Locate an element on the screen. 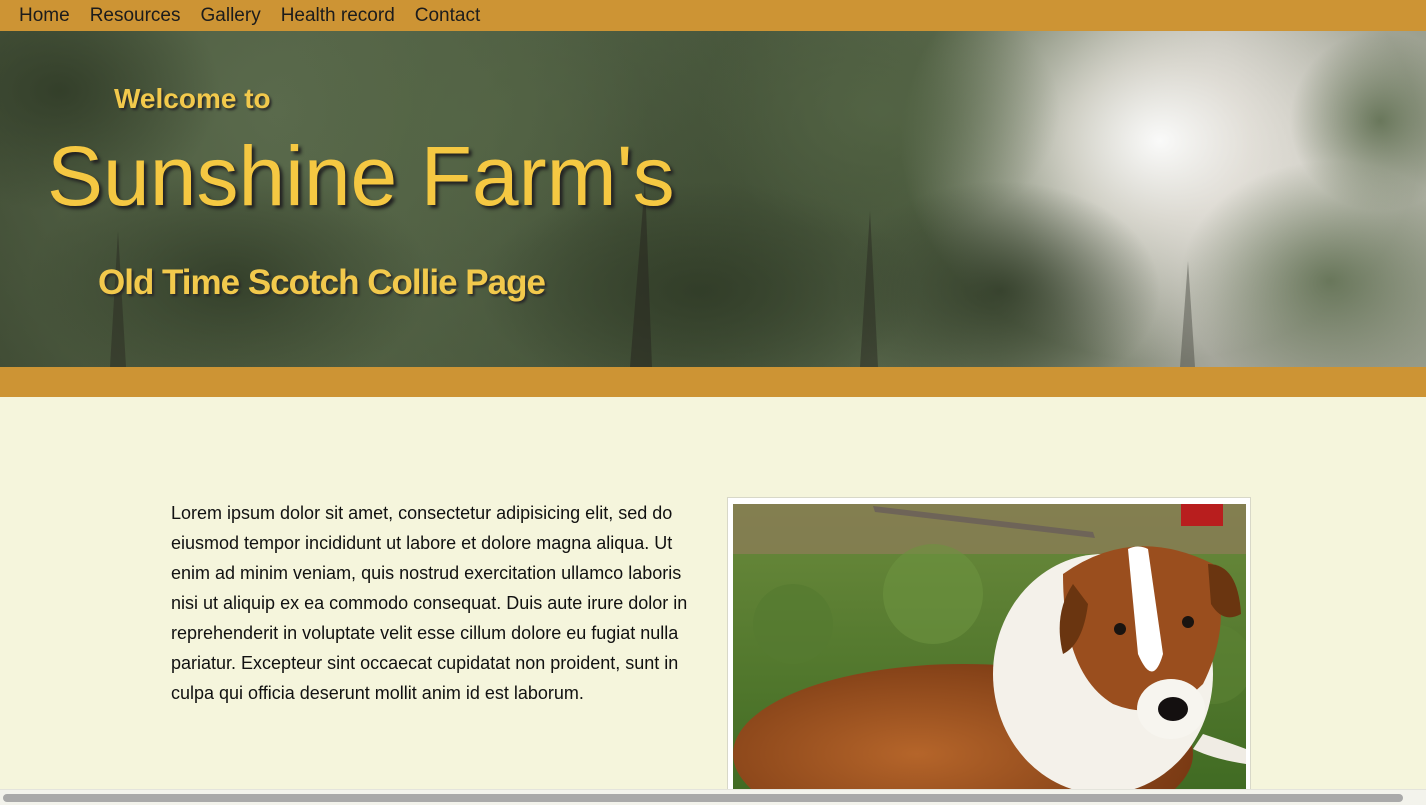 The height and width of the screenshot is (805, 1426). scrollbar-thumb is located at coordinates (703, 798).